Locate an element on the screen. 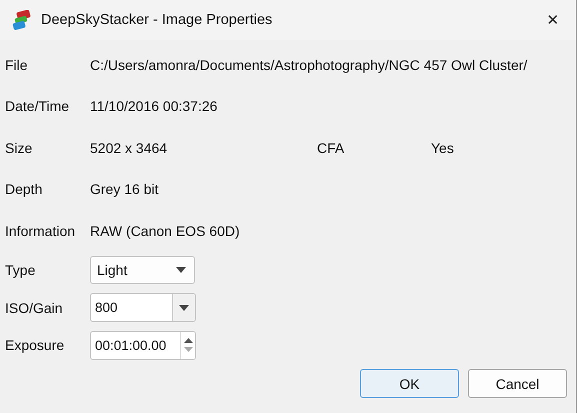  window-title: DeepSkyStacker - Image Properties is located at coordinates (157, 20).